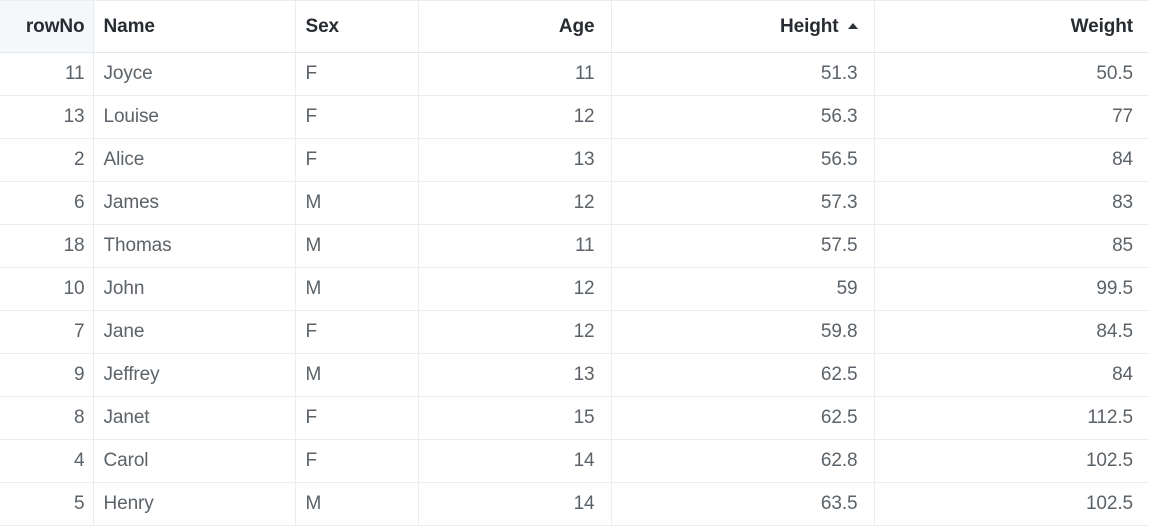 This screenshot has width=1149, height=528. Describe the element at coordinates (194, 375) in the screenshot. I see `table-cell-name: Jeffrey` at that location.